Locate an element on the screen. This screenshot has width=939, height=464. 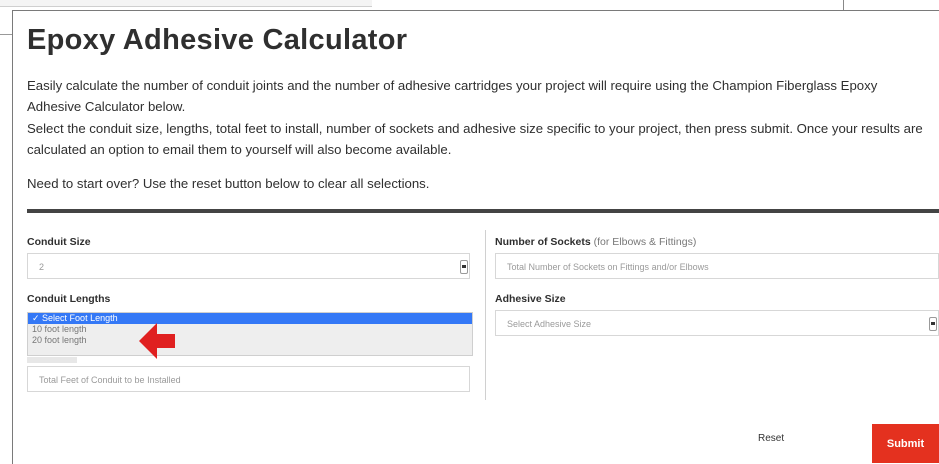
sockets-label-note: (for Elbows & Fittings) is located at coordinates (643, 242).